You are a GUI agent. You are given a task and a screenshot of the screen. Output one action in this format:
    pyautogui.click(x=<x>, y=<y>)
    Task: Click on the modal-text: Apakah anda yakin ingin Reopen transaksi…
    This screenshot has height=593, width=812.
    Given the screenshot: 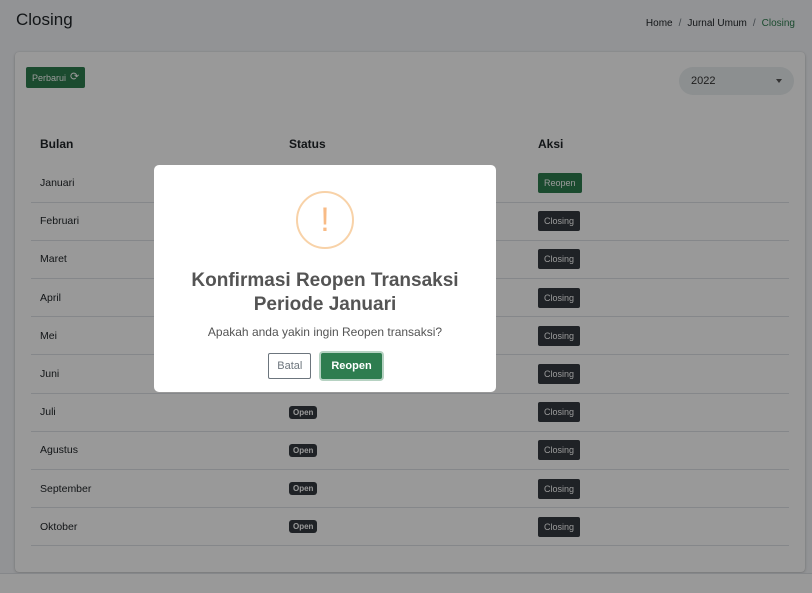 What is the action you would take?
    pyautogui.click(x=325, y=332)
    